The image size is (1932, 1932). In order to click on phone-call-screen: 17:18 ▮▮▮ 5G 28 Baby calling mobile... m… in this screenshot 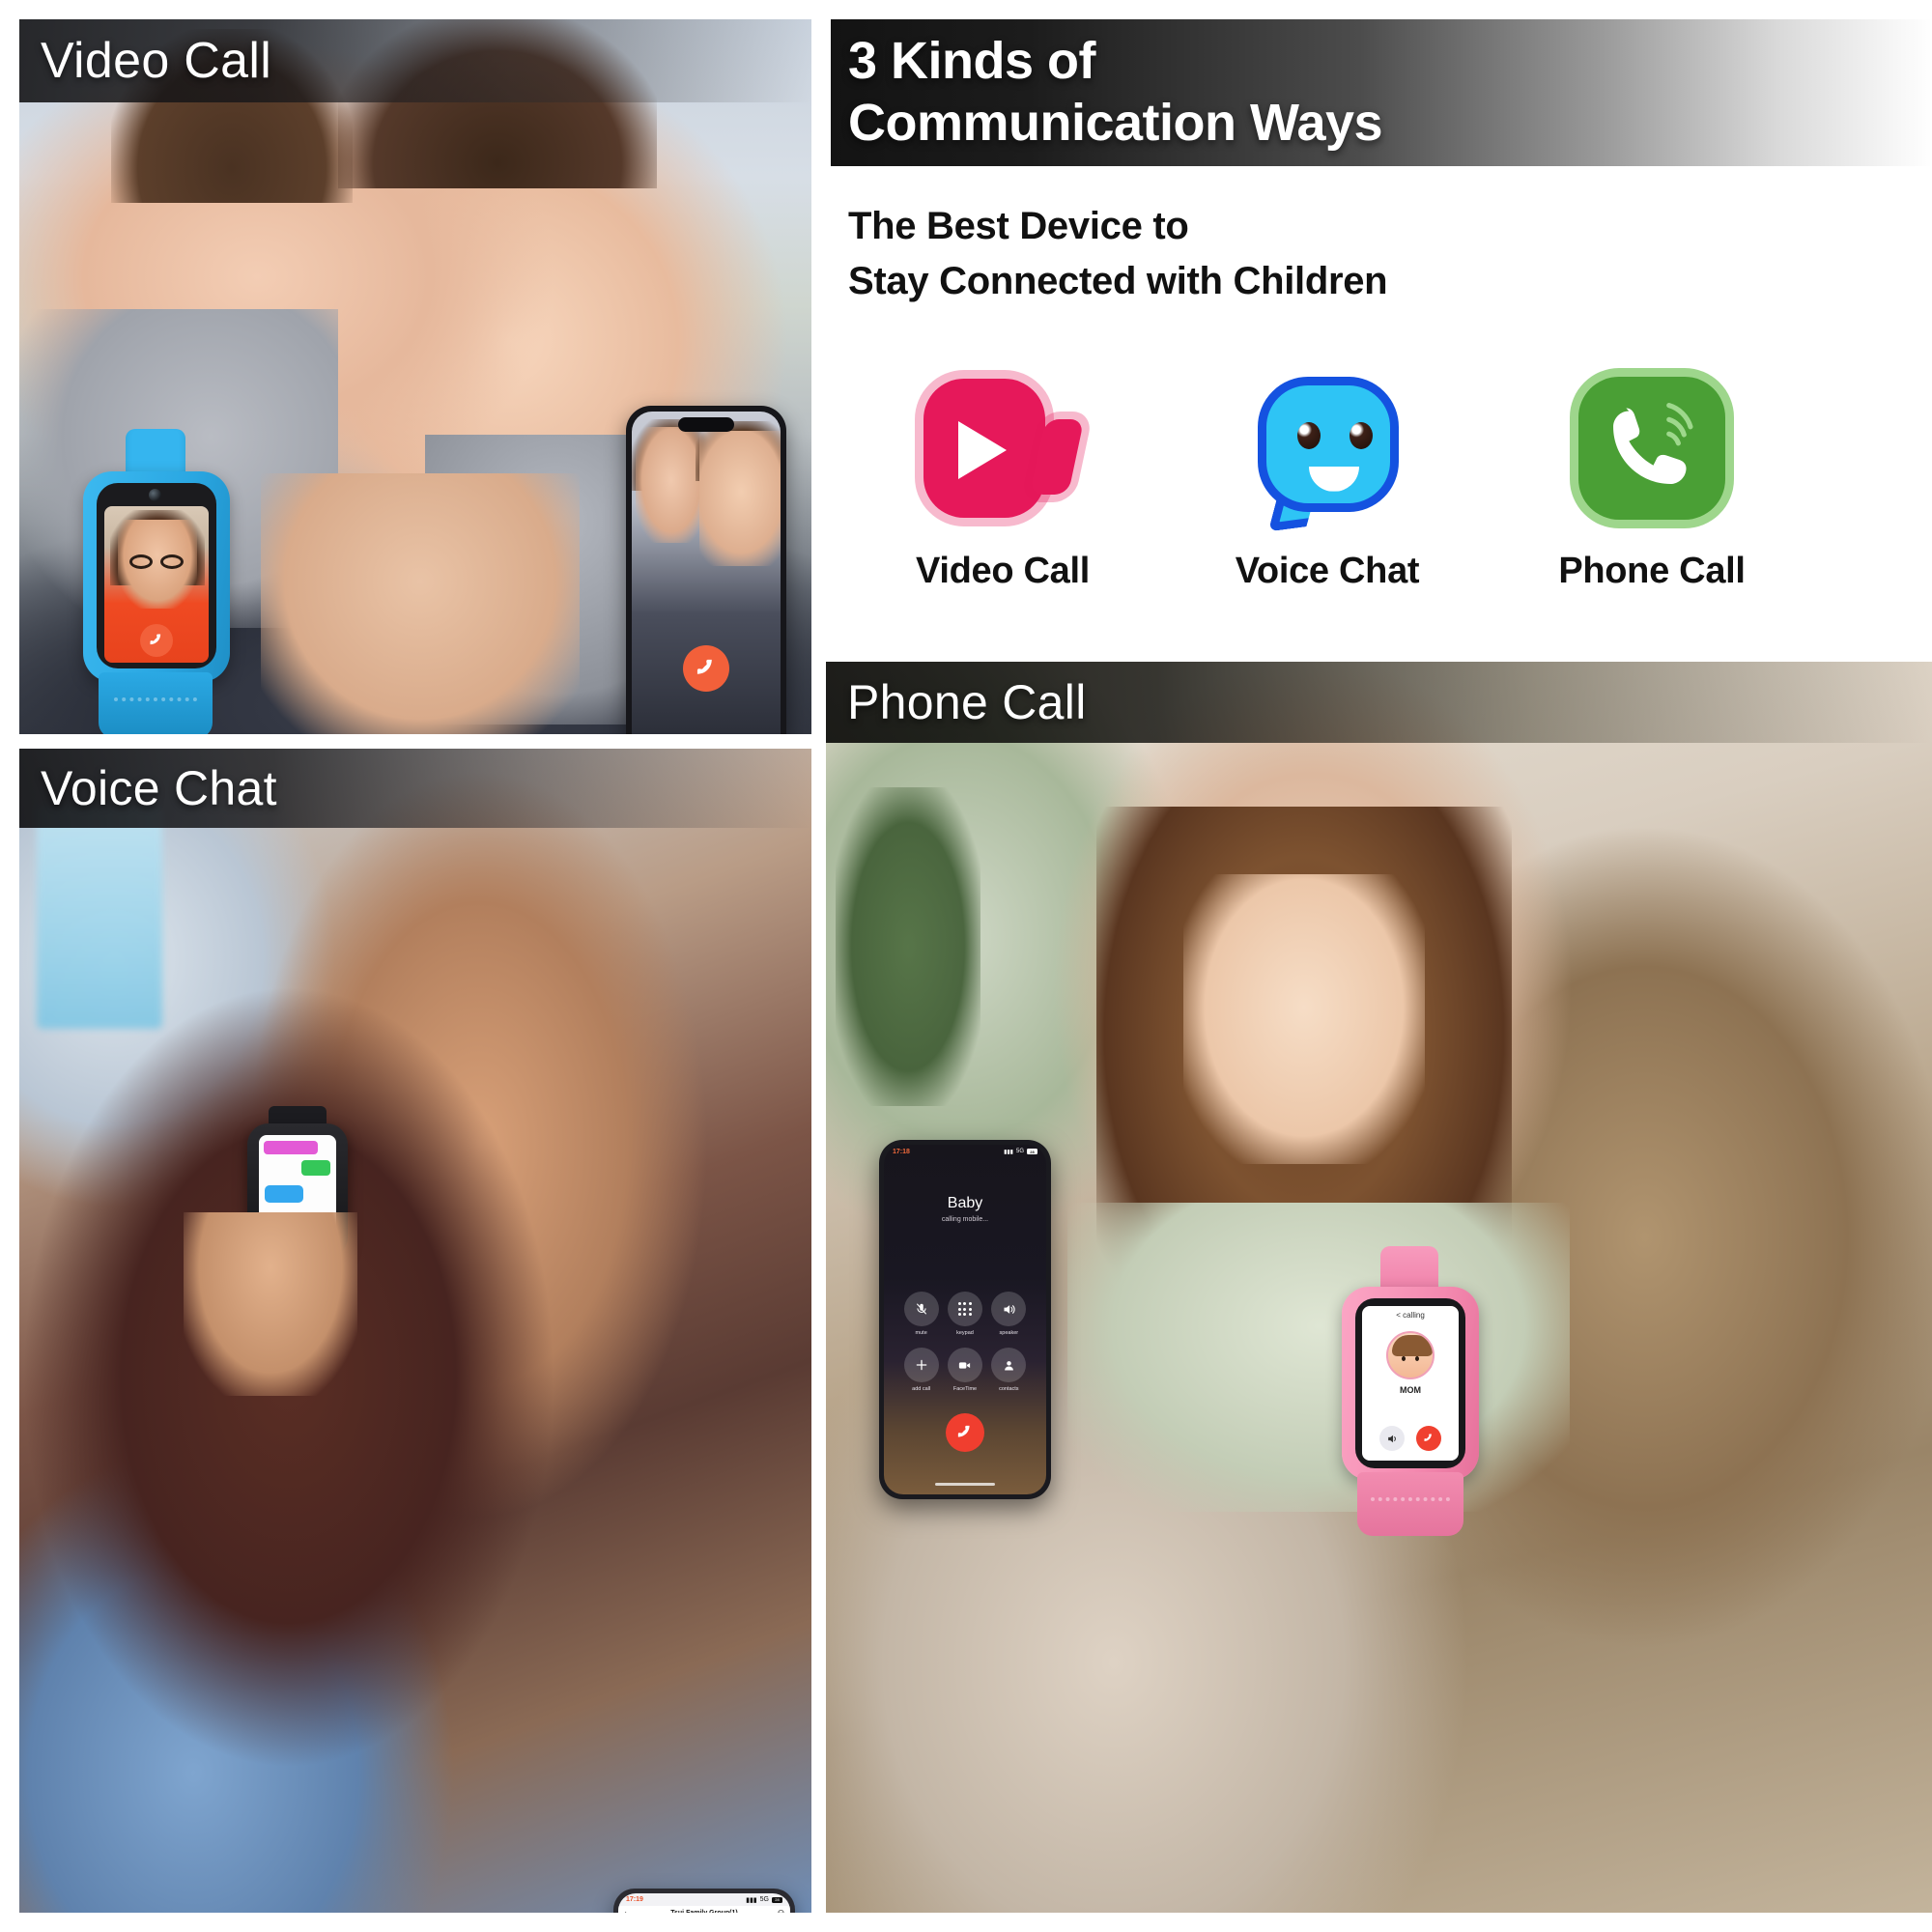, I will do `click(965, 1319)`.